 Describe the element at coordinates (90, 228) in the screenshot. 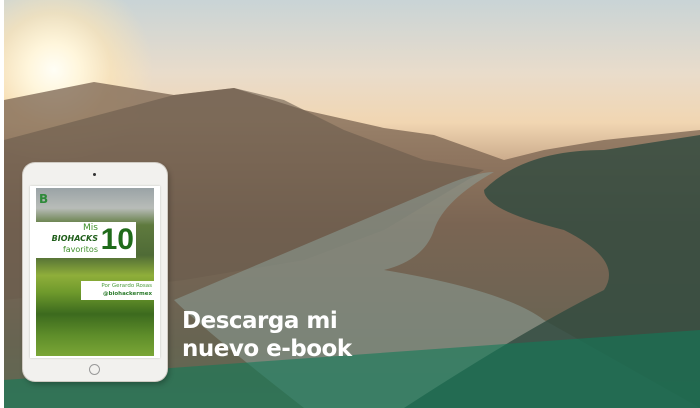

I see `cover-title-mis: Mis` at that location.